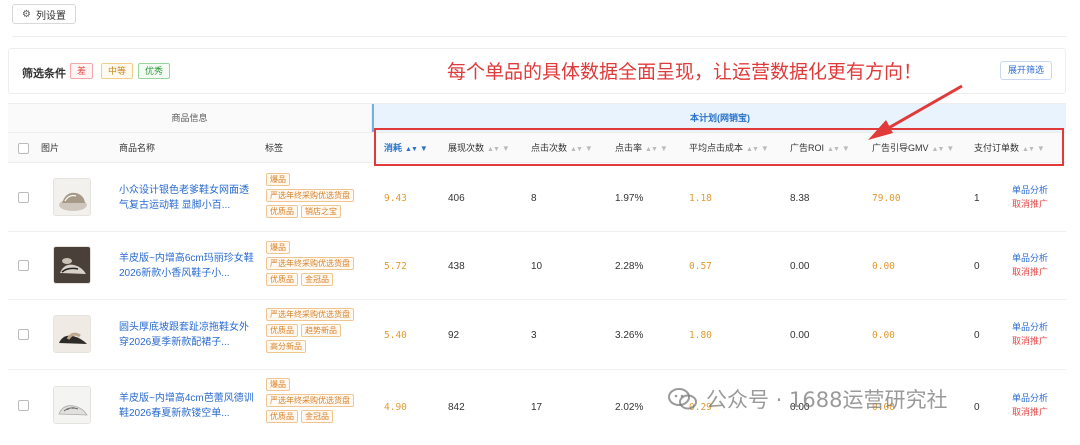 The height and width of the screenshot is (445, 1080). I want to click on impressions-value: 406, so click(456, 198).